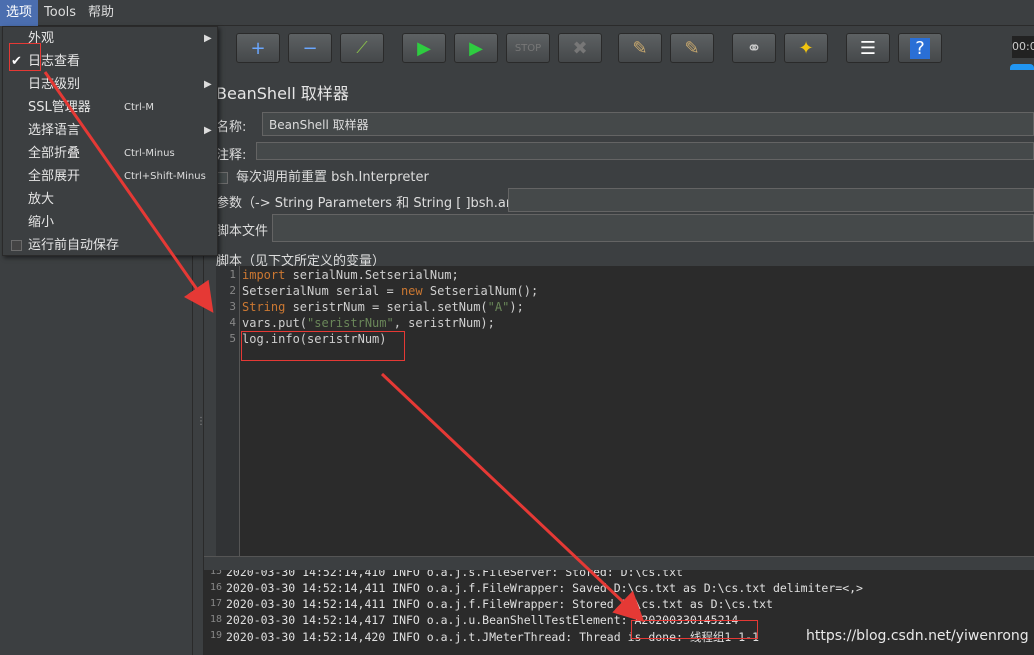  I want to click on code-token: String, so click(264, 307).